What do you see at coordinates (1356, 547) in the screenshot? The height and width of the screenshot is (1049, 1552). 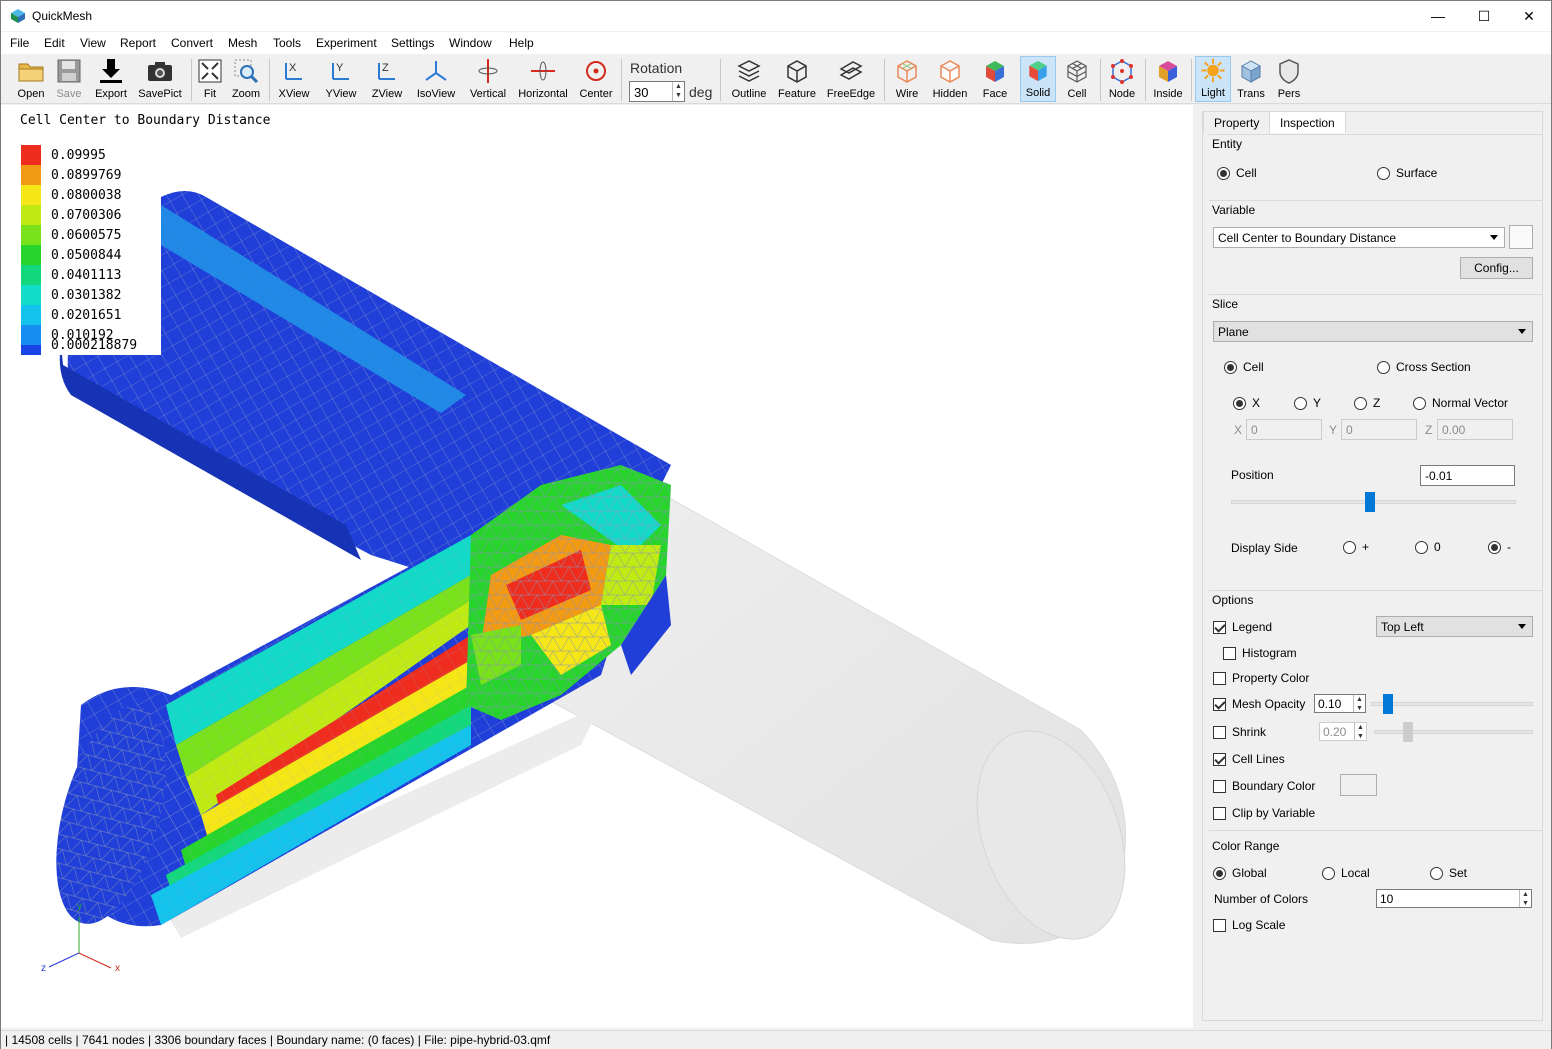 I see `display-side-plus-radio: +` at bounding box center [1356, 547].